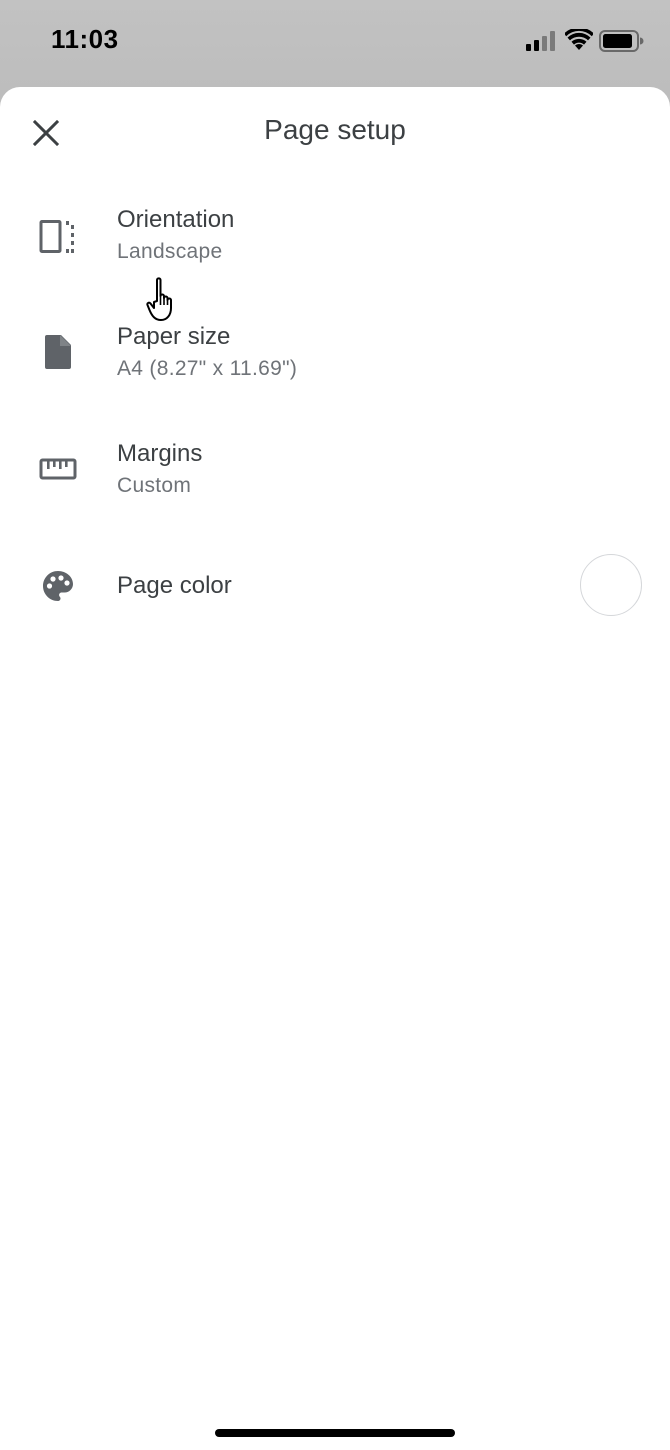 The image size is (670, 1450). What do you see at coordinates (540, 41) in the screenshot?
I see `cellular-signal-icon` at bounding box center [540, 41].